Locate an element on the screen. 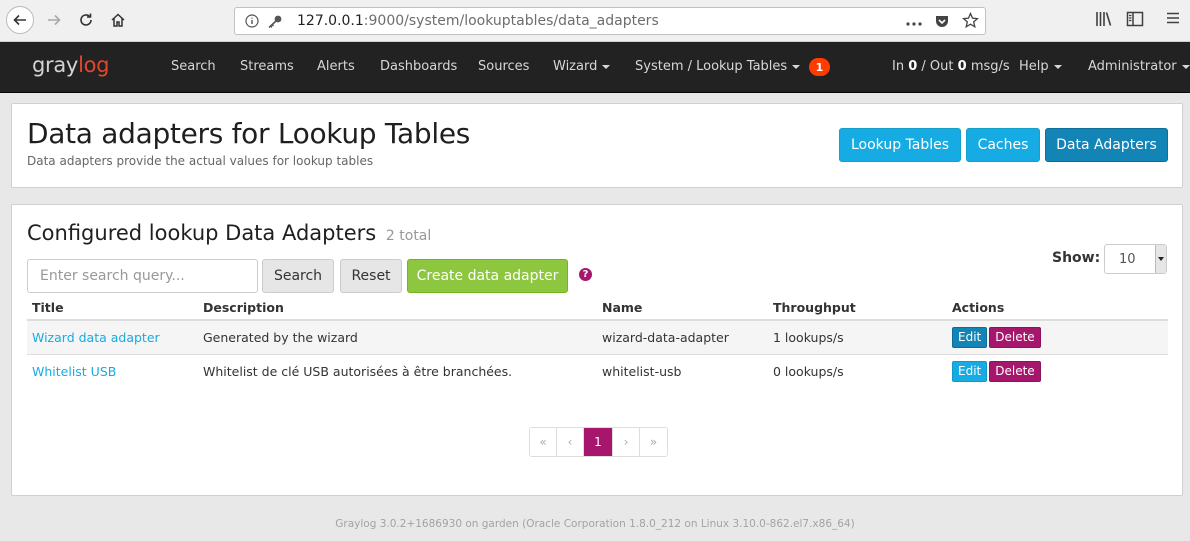 This screenshot has width=1190, height=541. url-host: 127.0.0.1 is located at coordinates (330, 21).